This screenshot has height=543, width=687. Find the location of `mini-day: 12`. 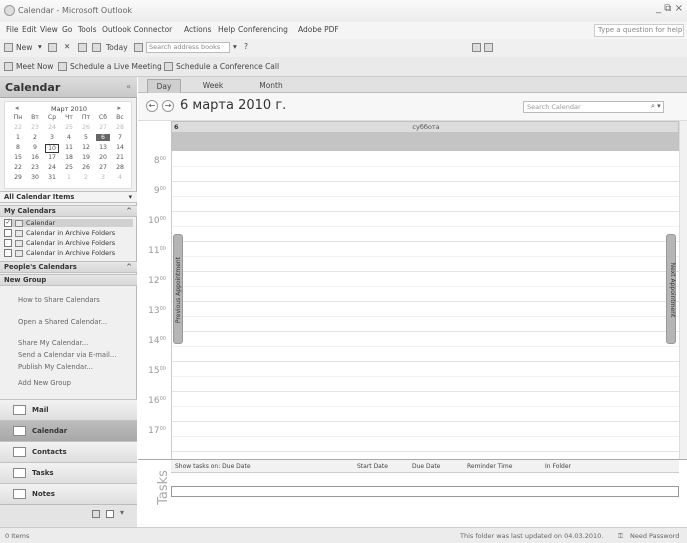

mini-day: 12 is located at coordinates (86, 148).